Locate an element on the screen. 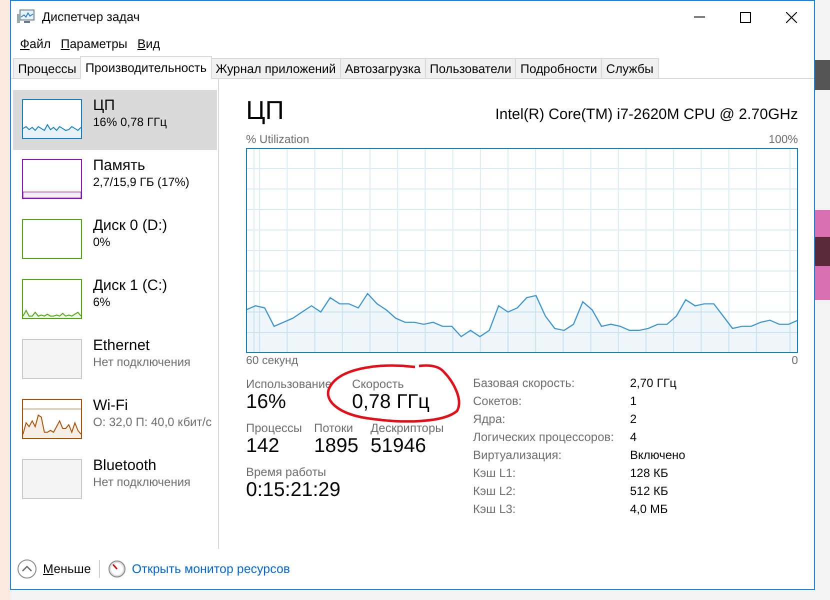 Image resolution: width=830 pixels, height=600 pixels. spec-value: 4,0 МБ is located at coordinates (649, 509).